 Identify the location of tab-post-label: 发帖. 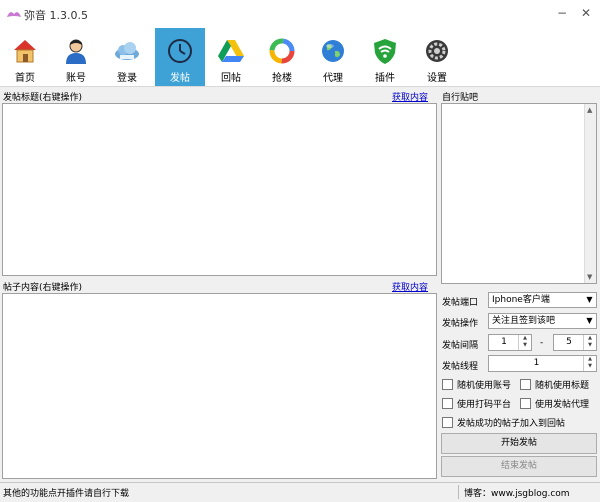
(180, 78).